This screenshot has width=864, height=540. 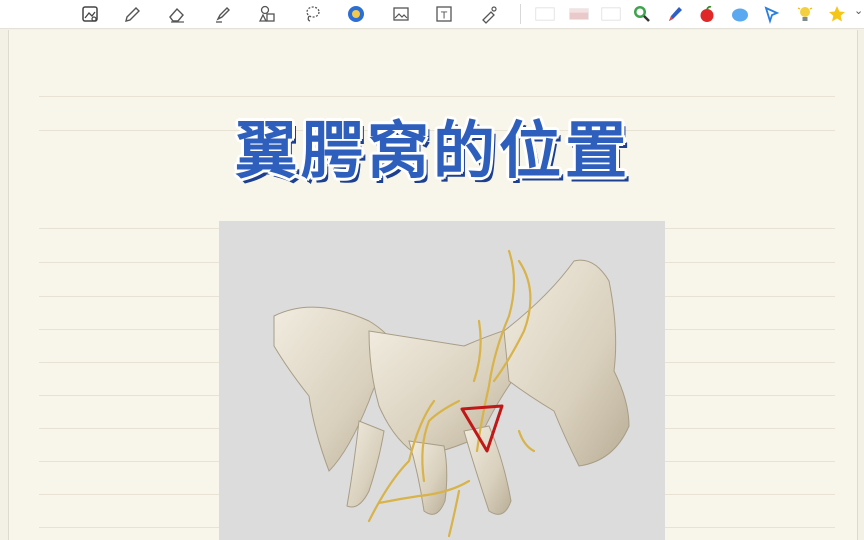 I want to click on magnifier-sticker-icon, so click(x=642, y=14).